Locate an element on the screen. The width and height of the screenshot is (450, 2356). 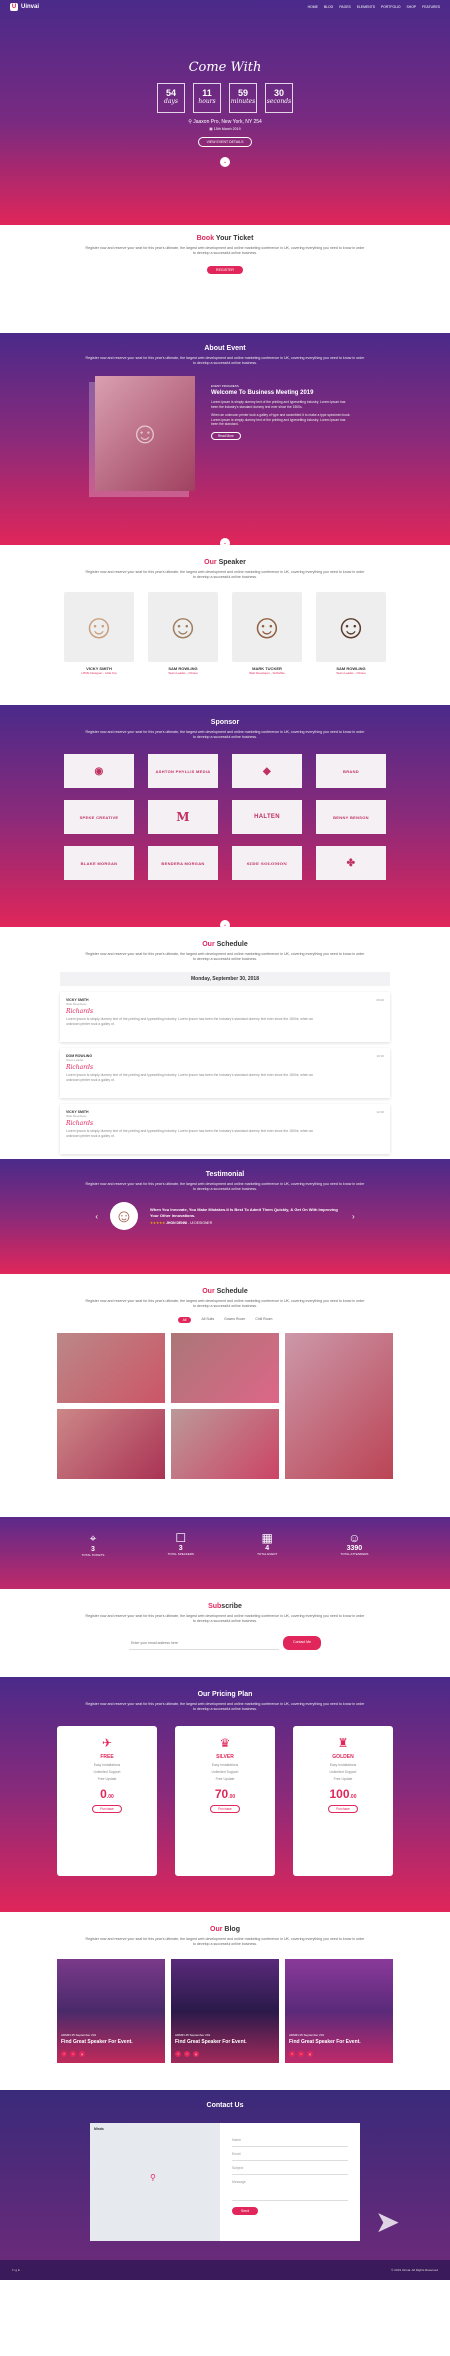
map-label: Minds is located at coordinates (99, 2129).